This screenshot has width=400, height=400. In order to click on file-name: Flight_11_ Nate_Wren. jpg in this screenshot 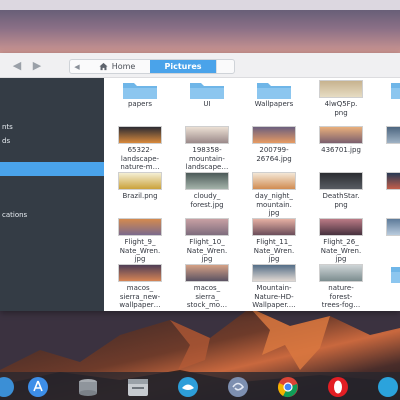, I will do `click(274, 250)`.